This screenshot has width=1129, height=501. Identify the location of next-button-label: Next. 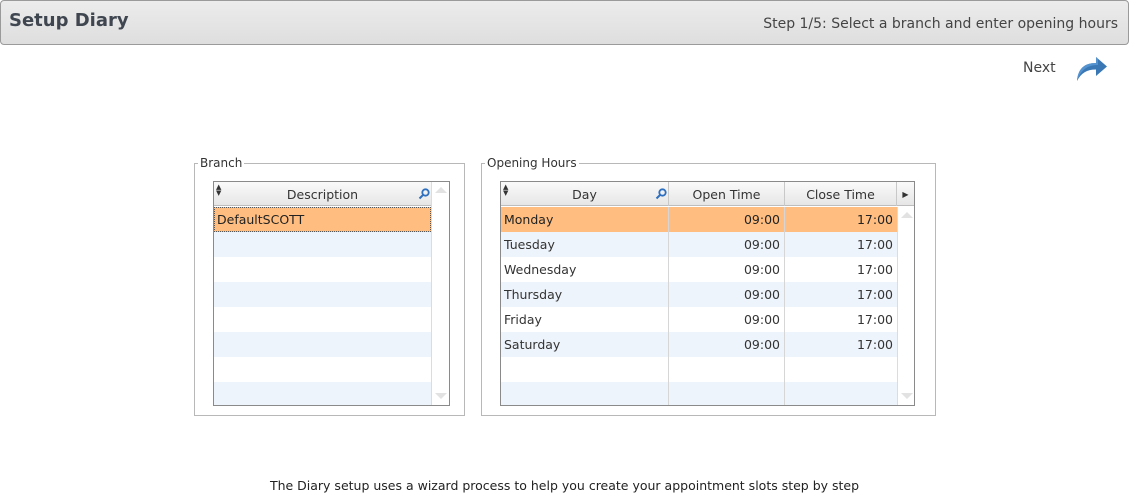
(1039, 68).